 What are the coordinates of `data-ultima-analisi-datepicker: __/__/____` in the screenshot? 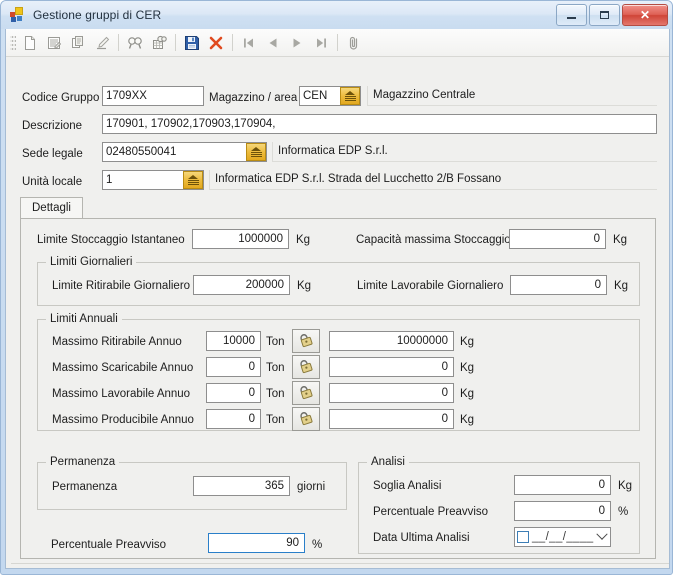 It's located at (562, 537).